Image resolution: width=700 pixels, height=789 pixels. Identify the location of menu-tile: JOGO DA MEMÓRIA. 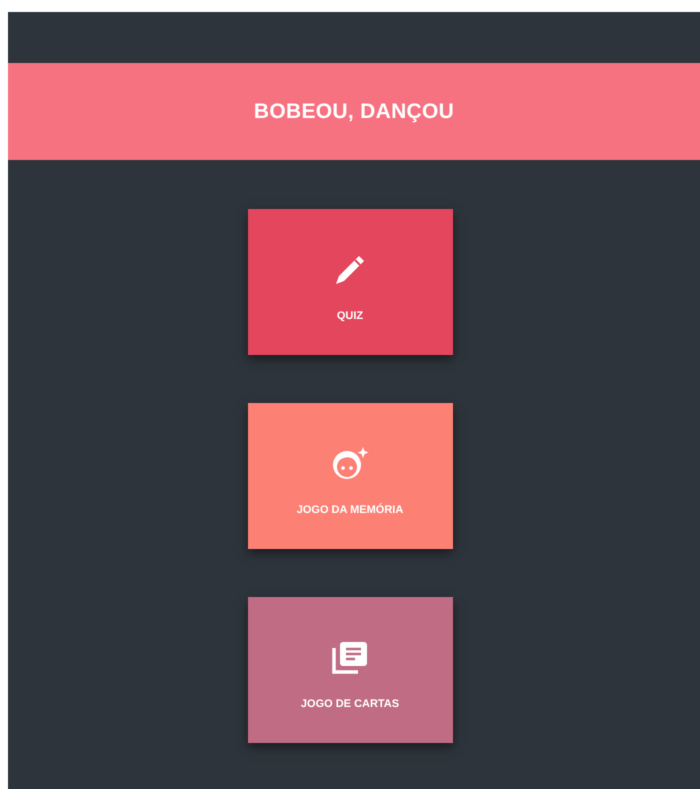
(350, 476).